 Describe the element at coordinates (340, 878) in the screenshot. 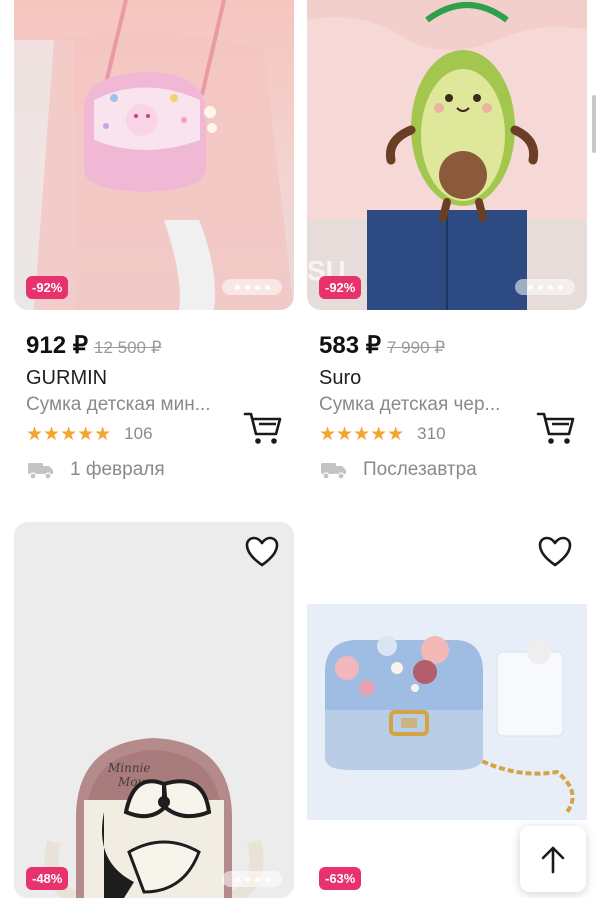

I see `discount-badge: -63%` at that location.